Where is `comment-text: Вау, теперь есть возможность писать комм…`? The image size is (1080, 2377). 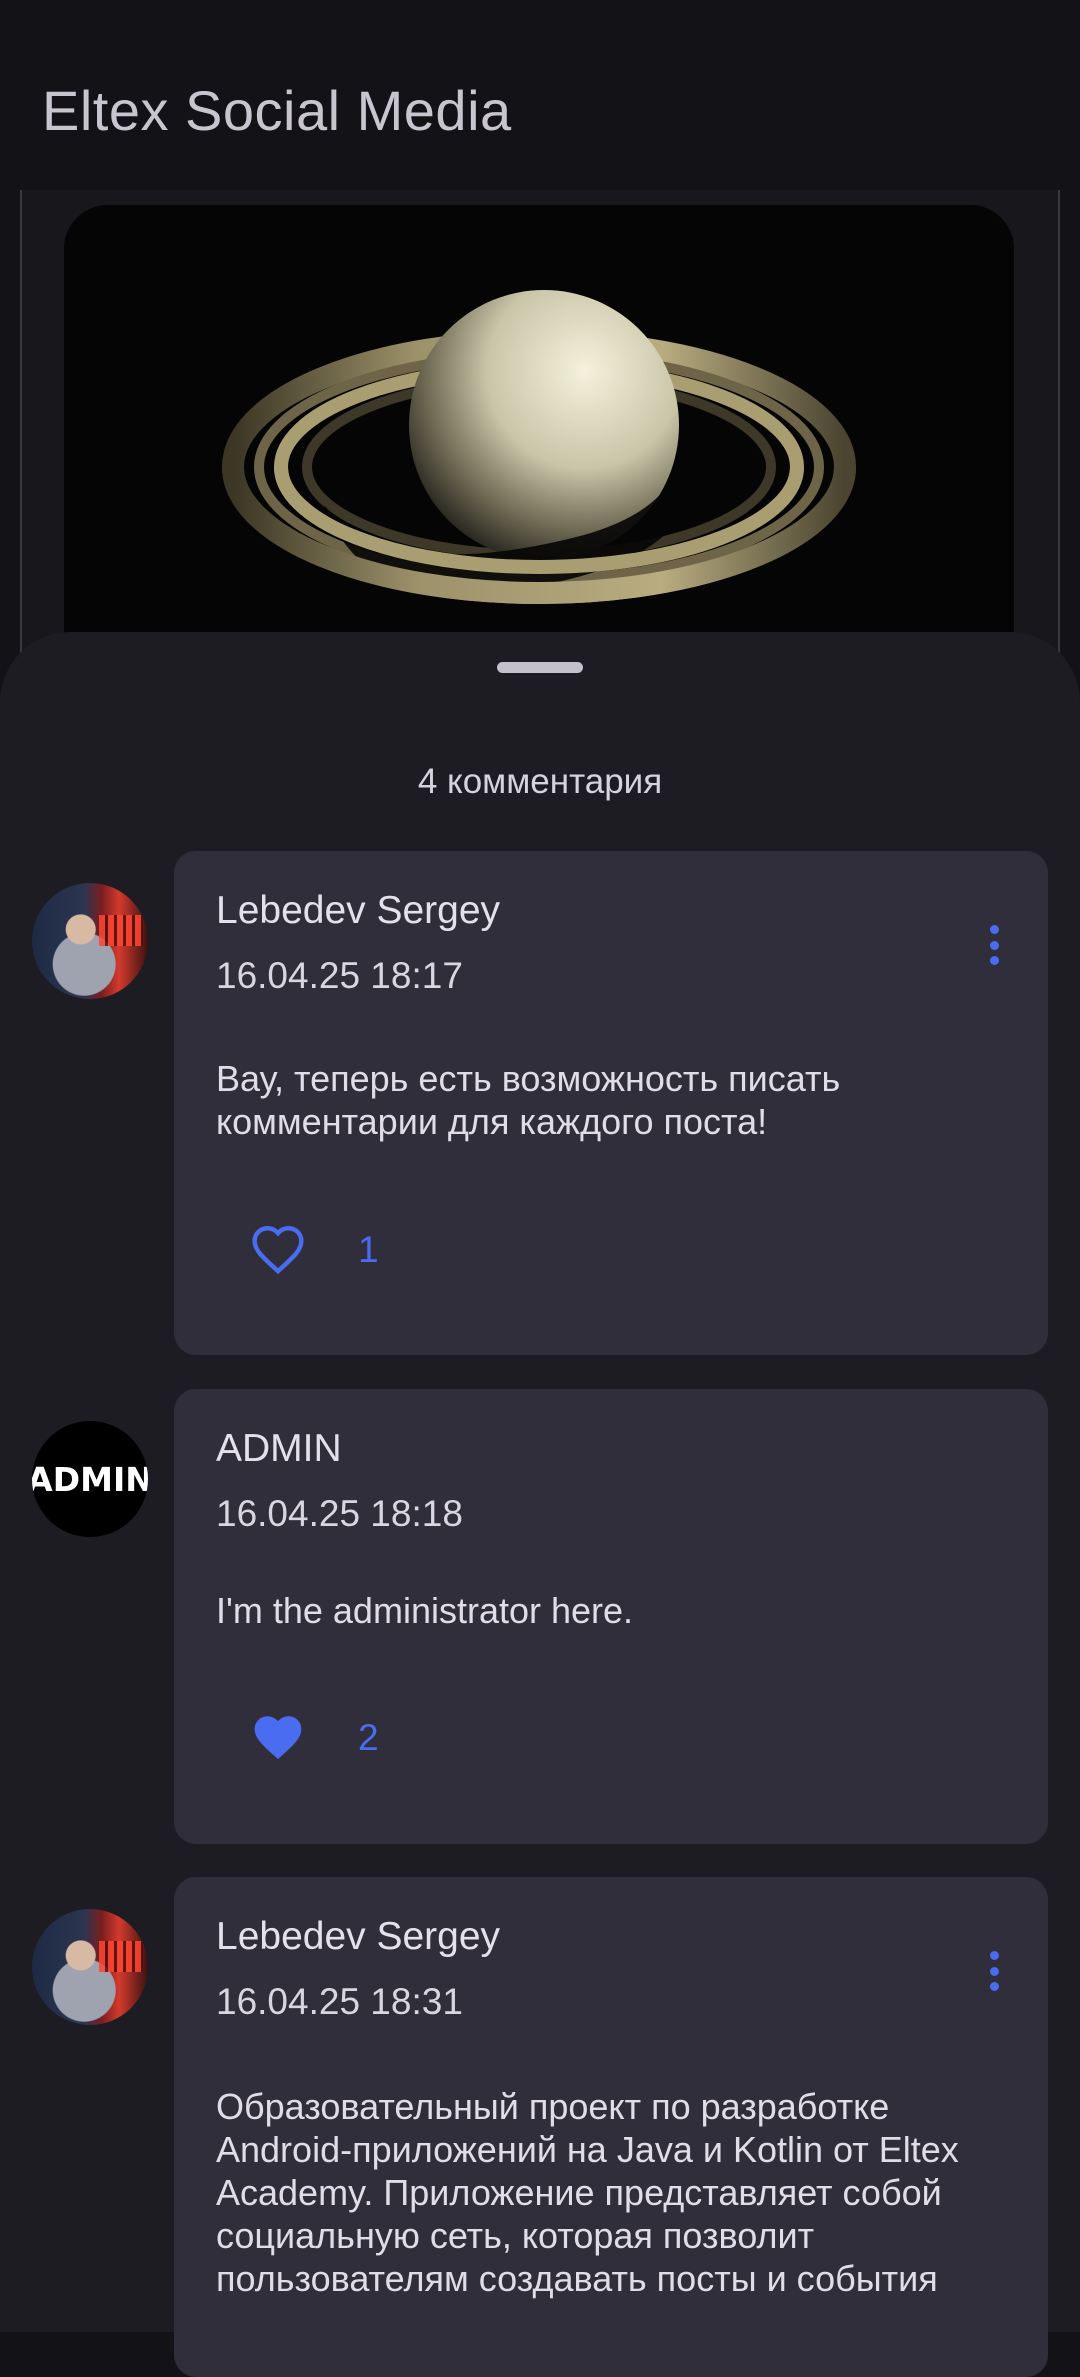 comment-text: Вау, теперь есть возможность писать комм… is located at coordinates (528, 1100).